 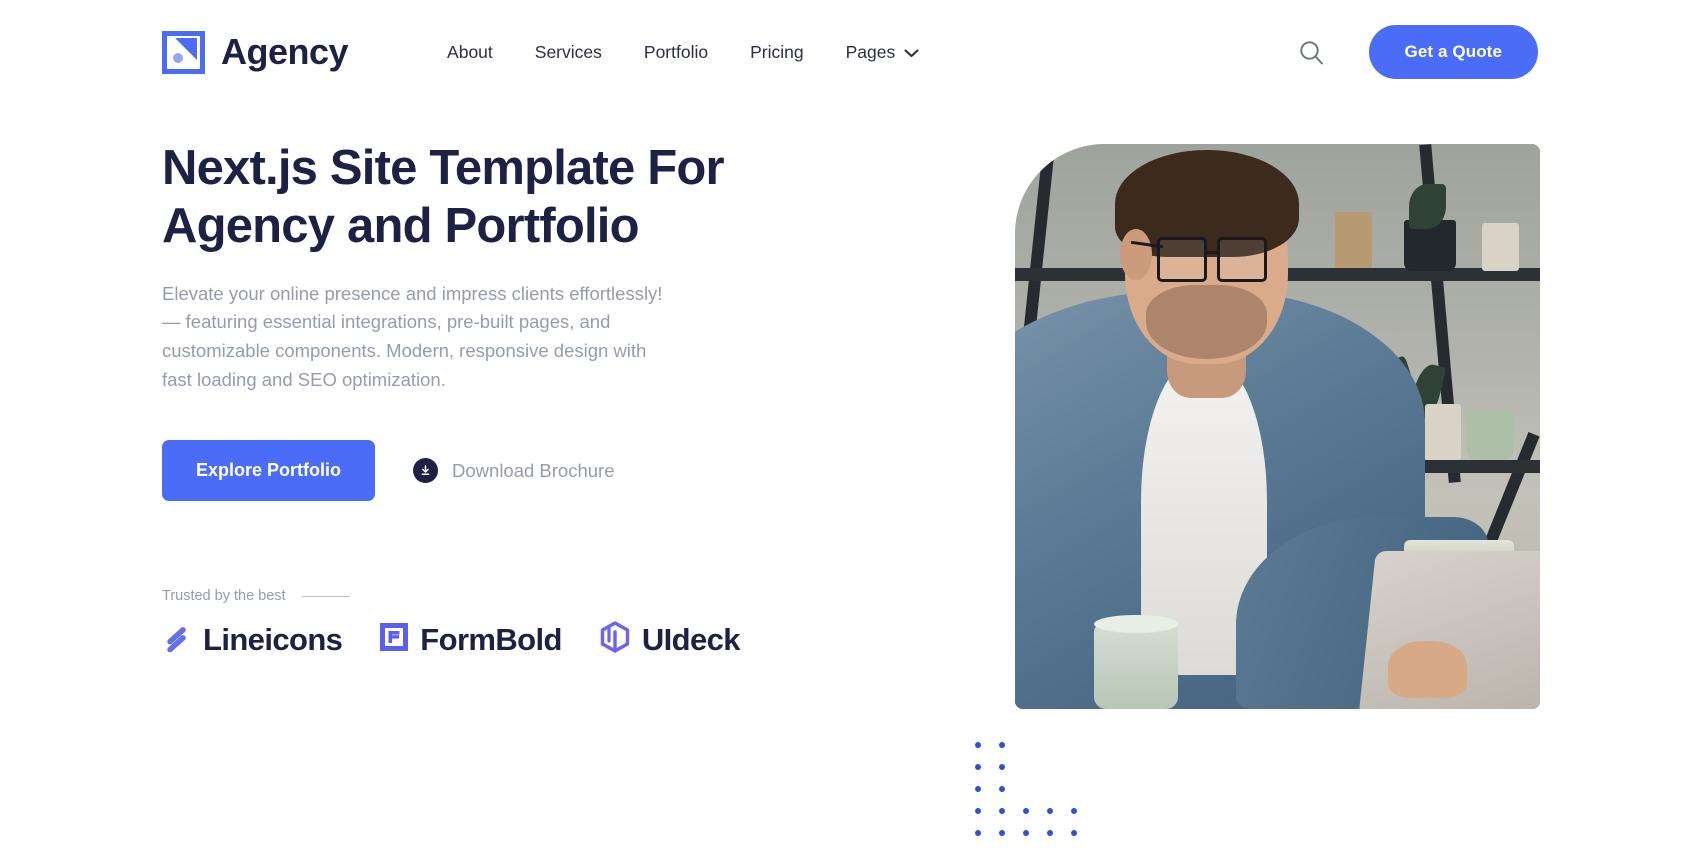 What do you see at coordinates (1035, 797) in the screenshot?
I see `dot-grid-decoration` at bounding box center [1035, 797].